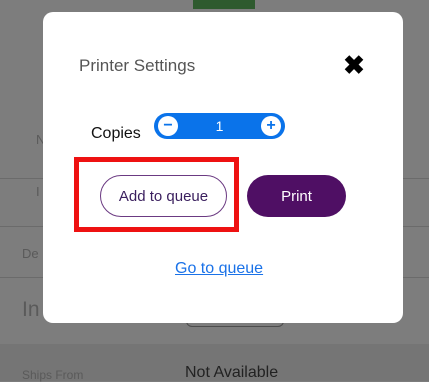 This screenshot has width=429, height=382. I want to click on go-to-queue-link: Go to queue, so click(219, 269).